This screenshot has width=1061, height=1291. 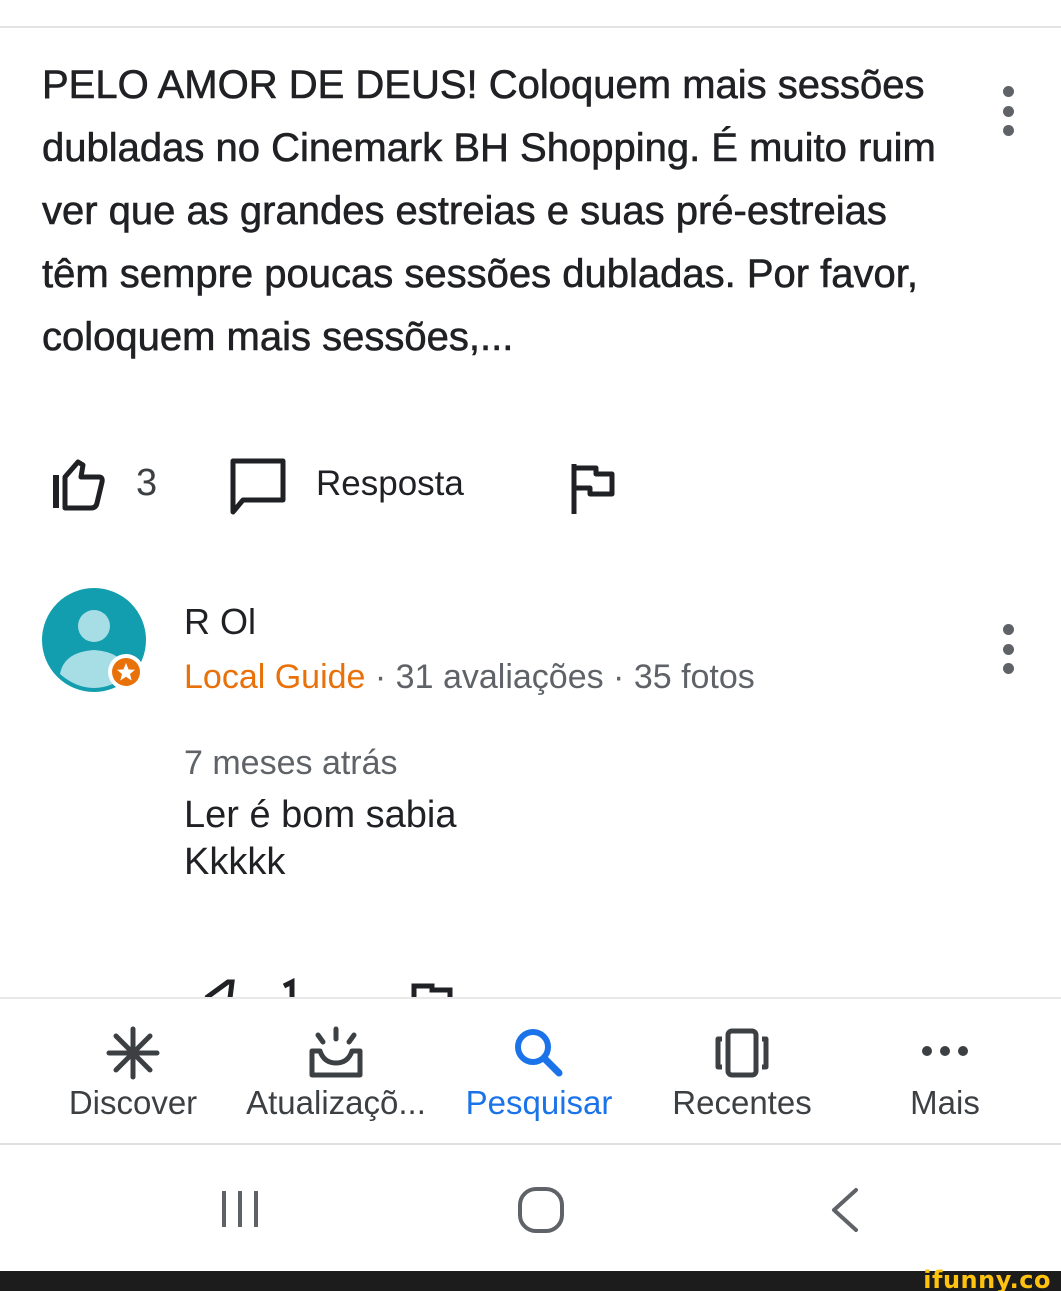 What do you see at coordinates (593, 488) in the screenshot?
I see `flag-icon` at bounding box center [593, 488].